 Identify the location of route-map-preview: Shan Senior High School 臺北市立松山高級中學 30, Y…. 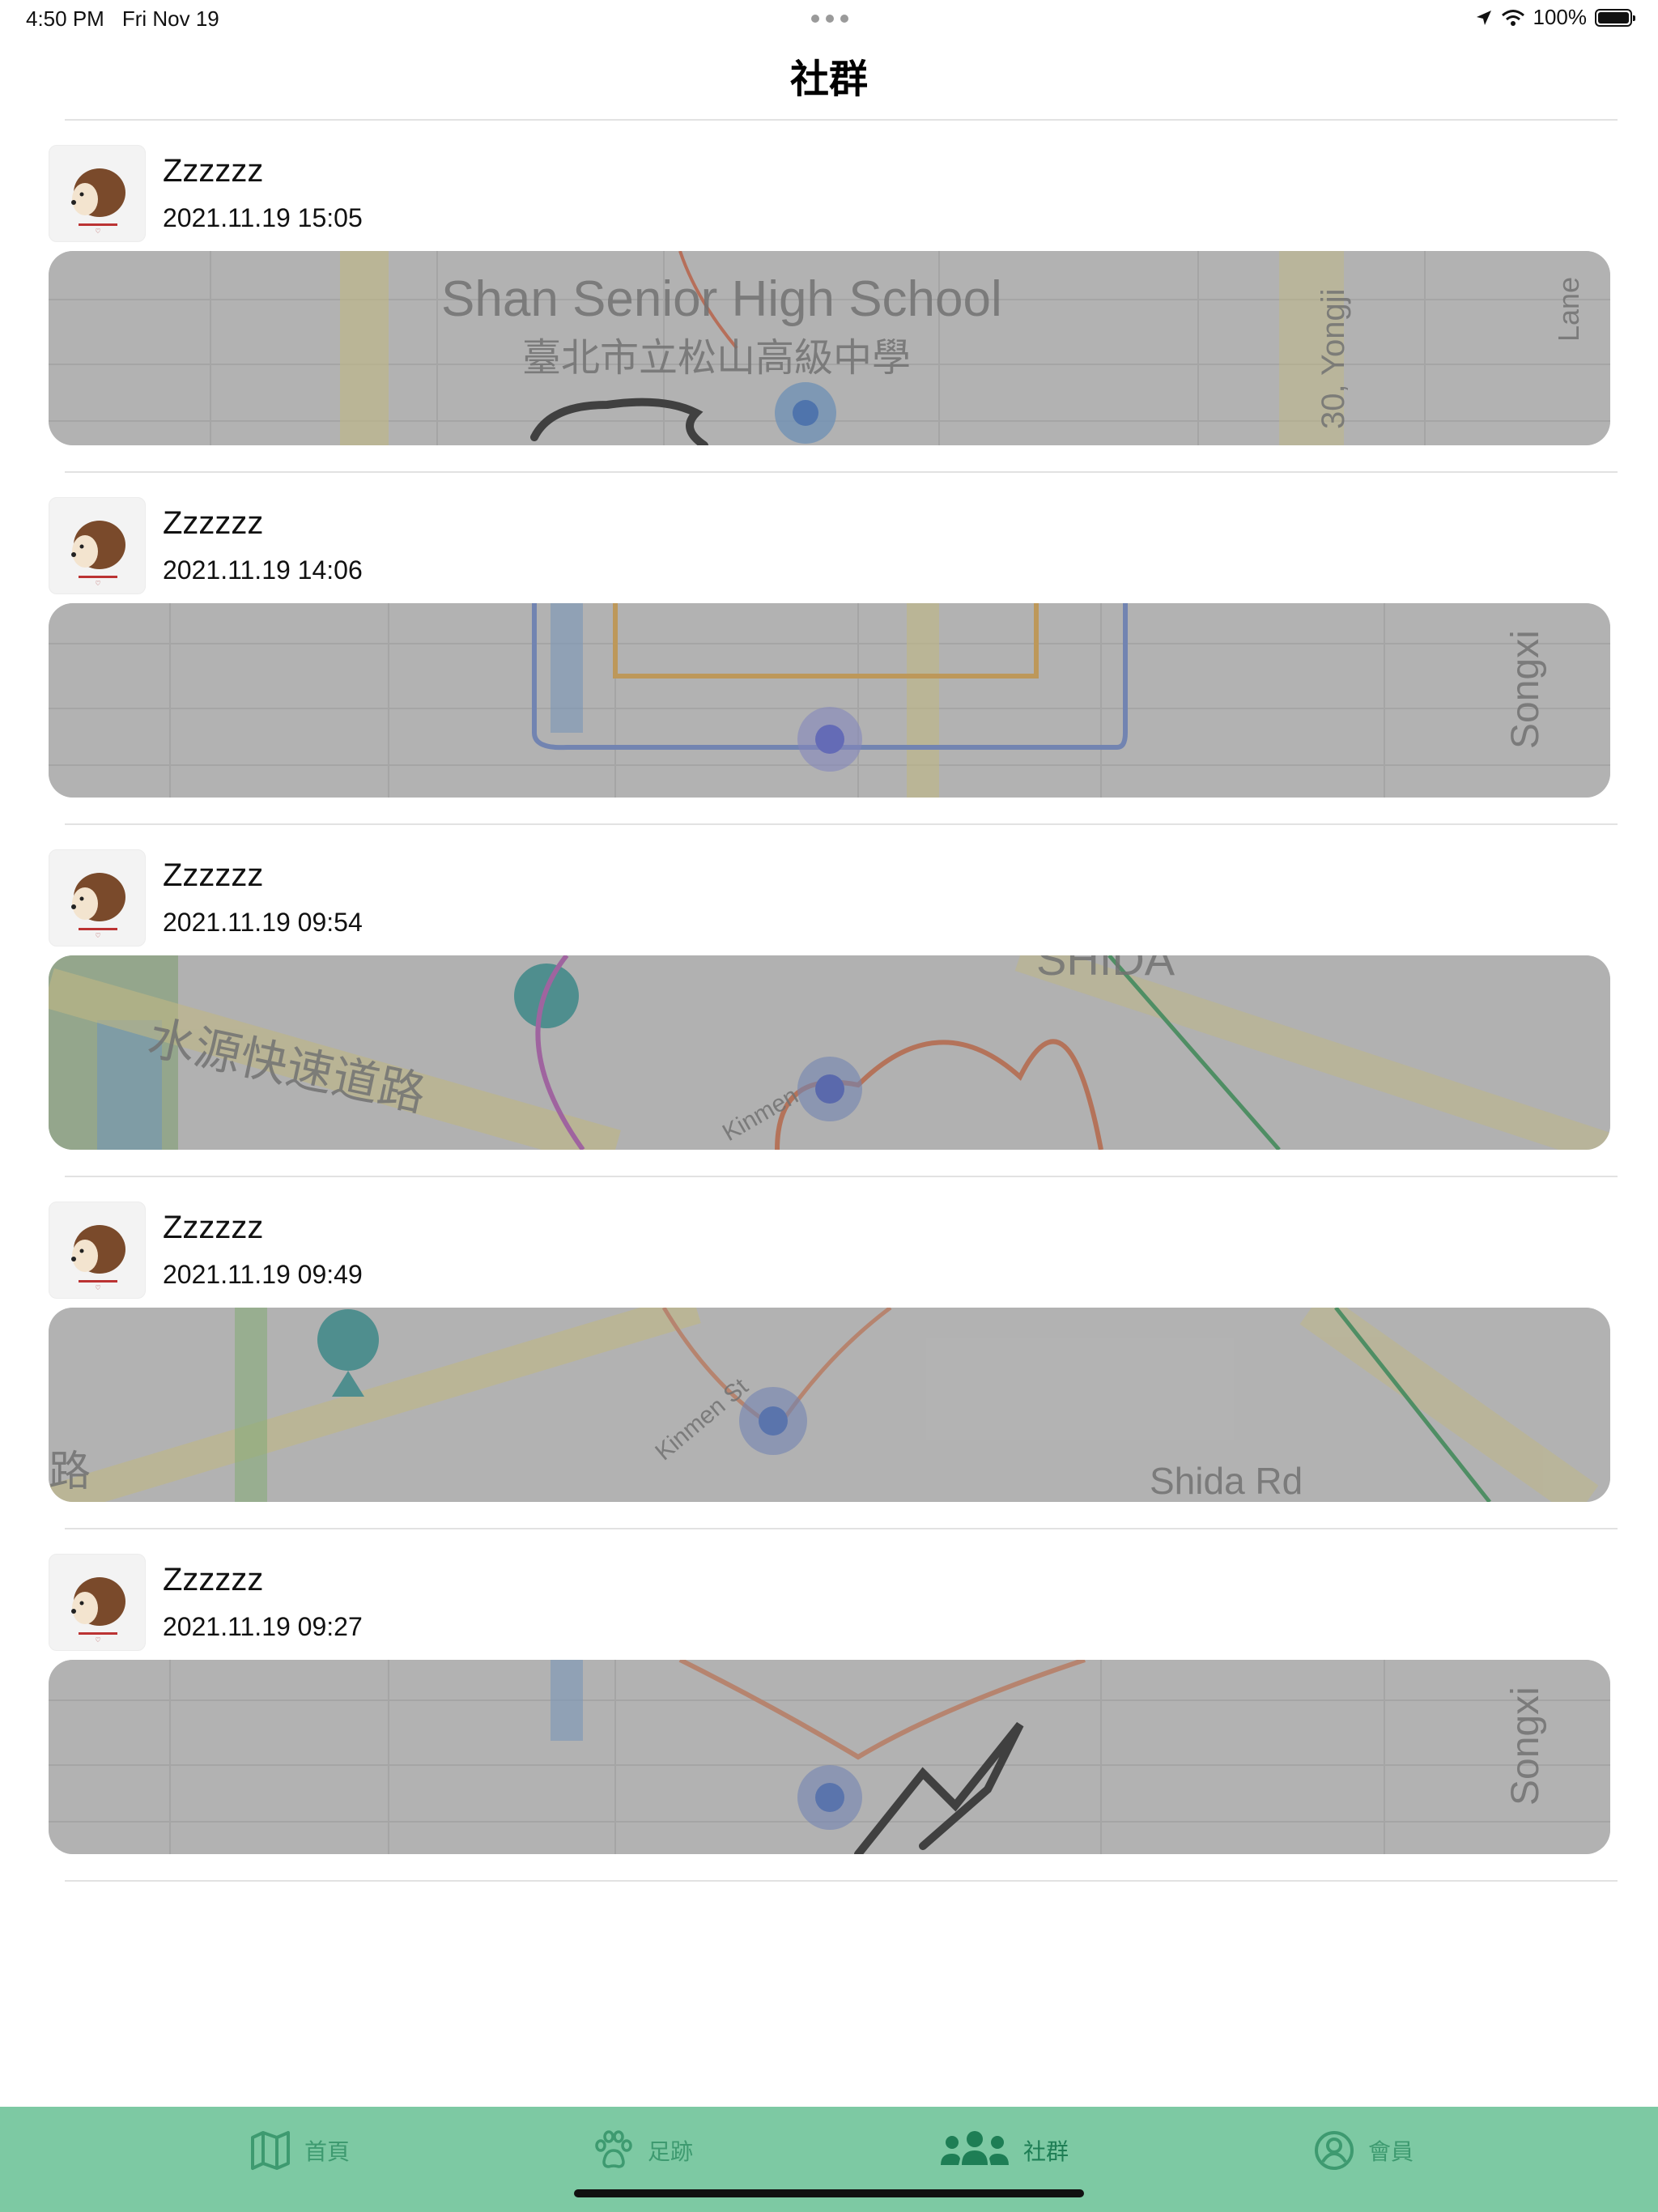
(829, 348).